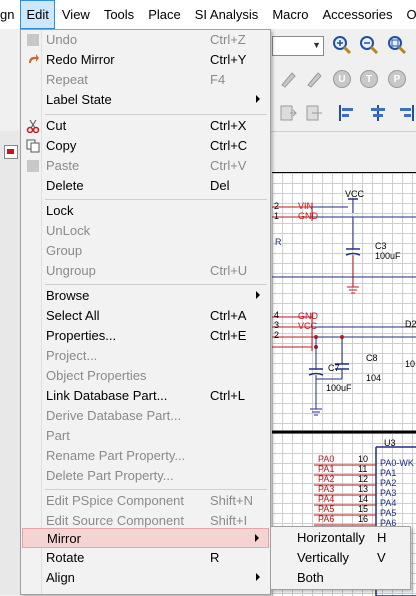  I want to click on menu-view: View, so click(76, 14).